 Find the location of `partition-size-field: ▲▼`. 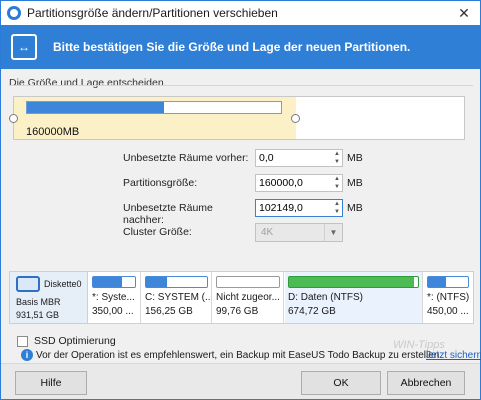

partition-size-field: ▲▼ is located at coordinates (299, 183).